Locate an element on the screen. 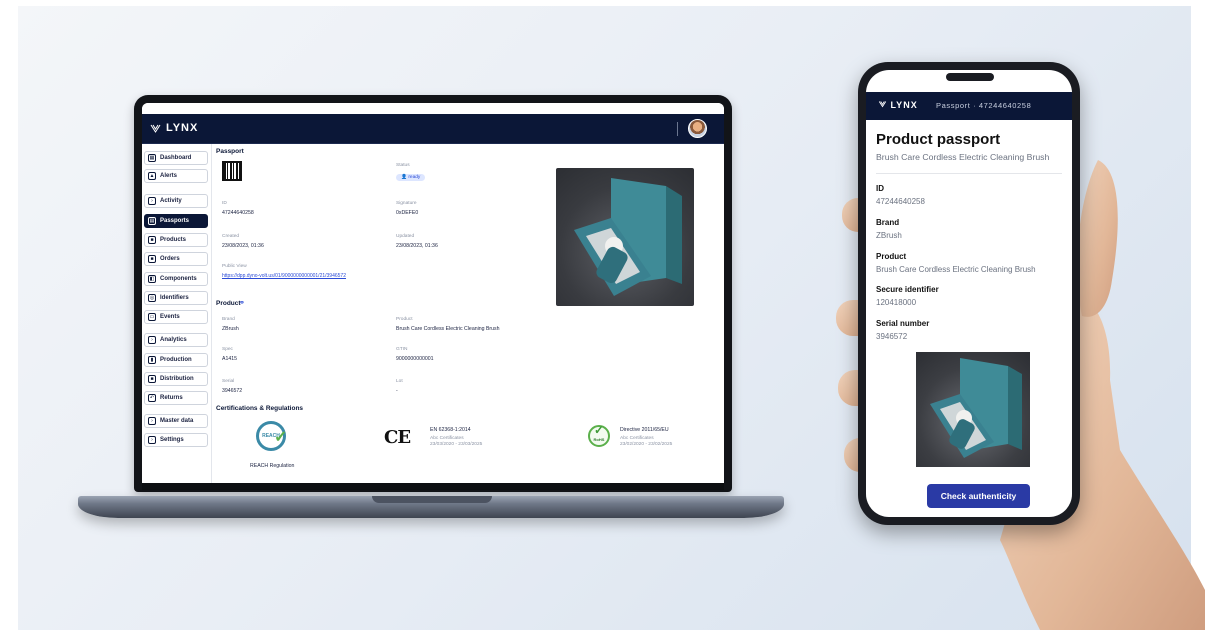  updated-label: Updated is located at coordinates (405, 236).